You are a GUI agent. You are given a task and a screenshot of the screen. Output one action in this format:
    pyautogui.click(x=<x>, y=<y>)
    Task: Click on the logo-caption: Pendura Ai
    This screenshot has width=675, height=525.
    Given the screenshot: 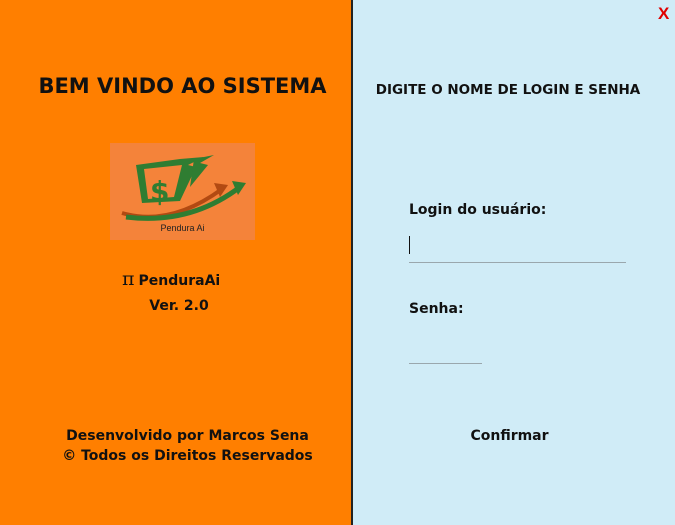 What is the action you would take?
    pyautogui.click(x=182, y=228)
    